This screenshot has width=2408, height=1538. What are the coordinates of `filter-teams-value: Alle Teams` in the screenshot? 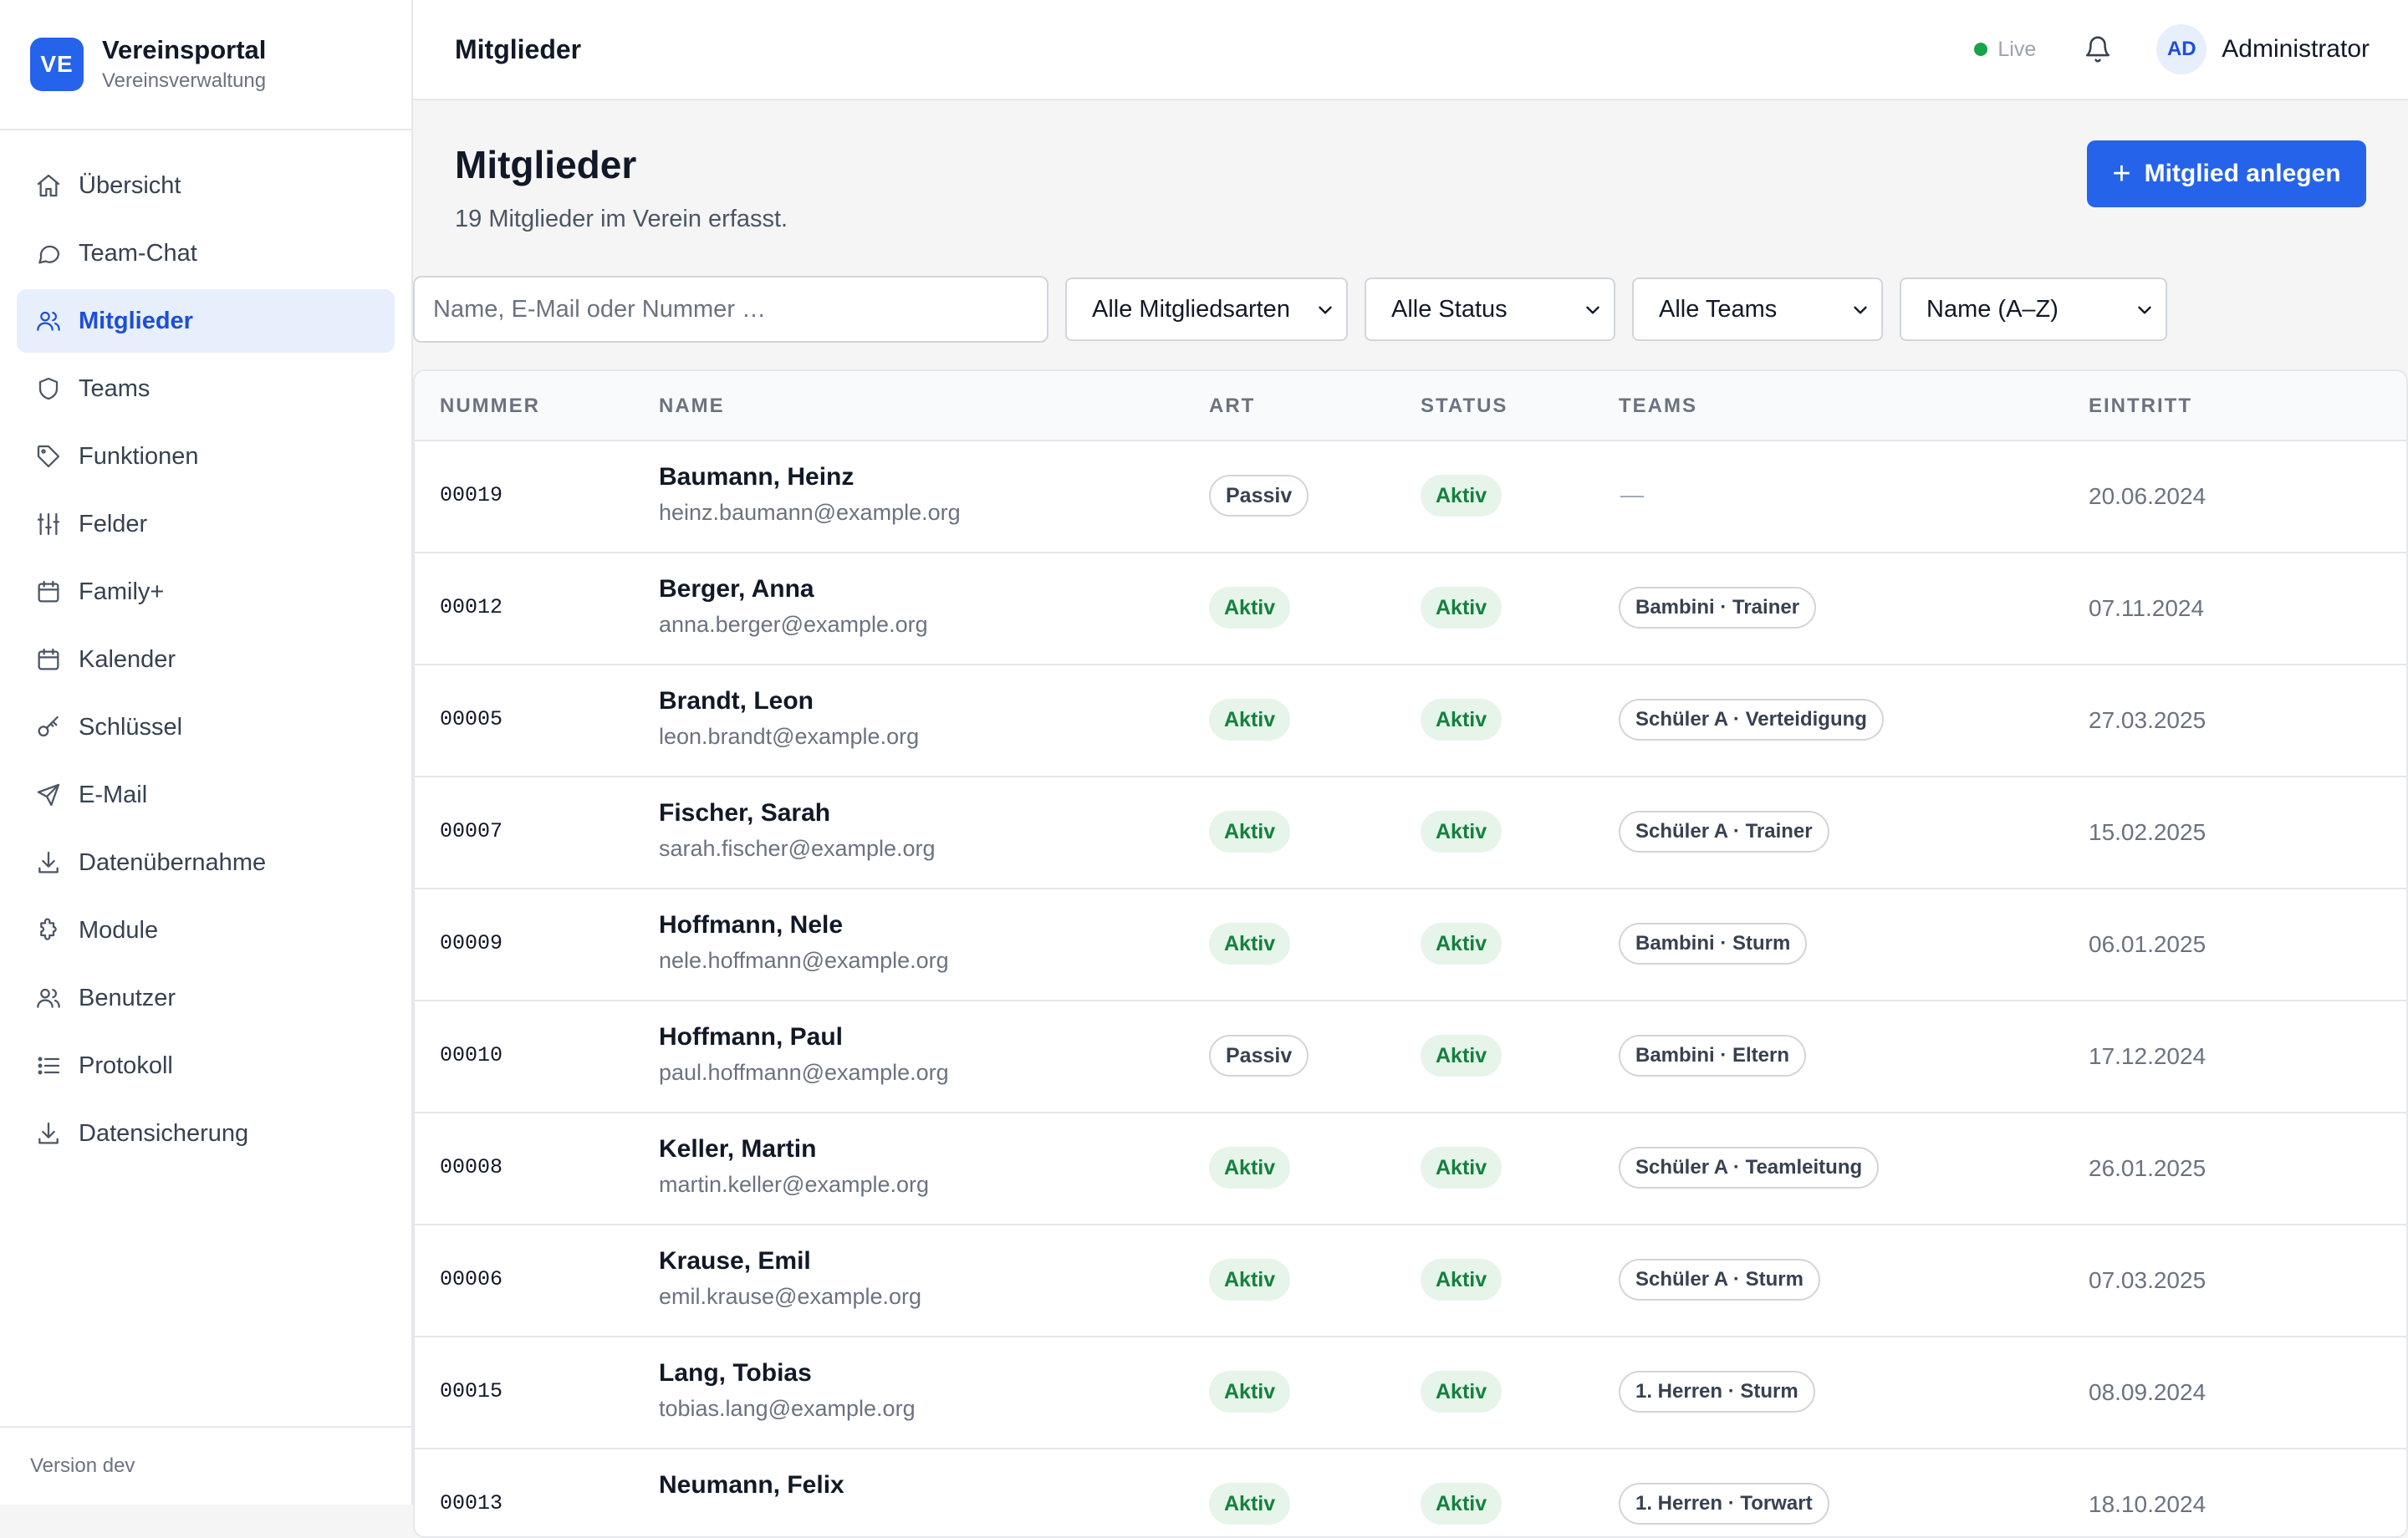 It's located at (1719, 309).